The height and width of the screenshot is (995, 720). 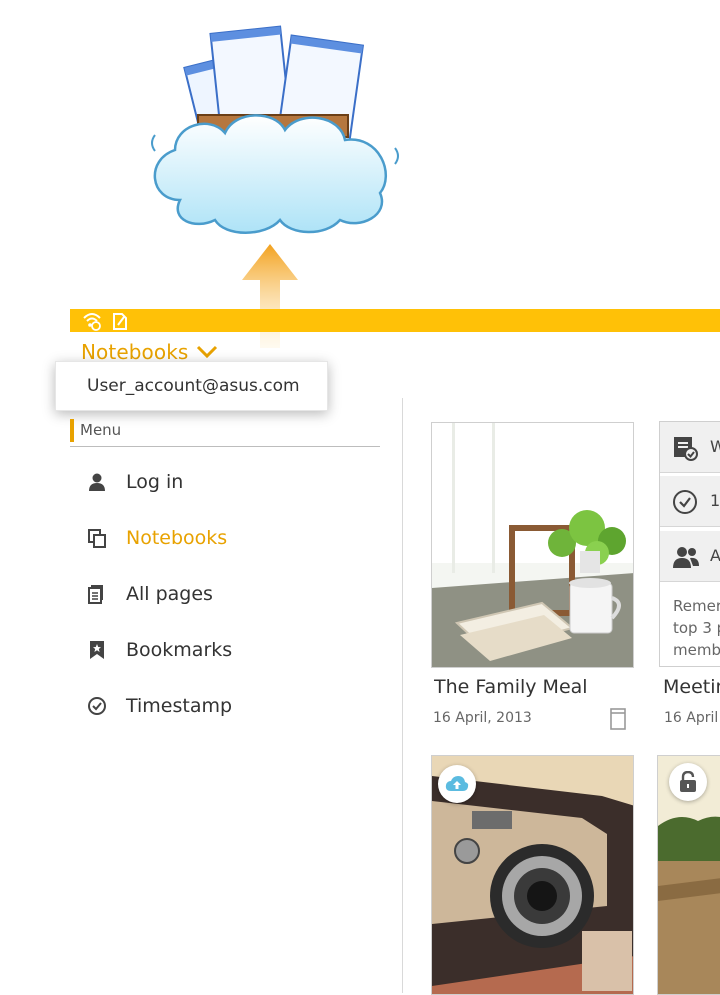 What do you see at coordinates (92, 322) in the screenshot?
I see `wifi-sync-icon` at bounding box center [92, 322].